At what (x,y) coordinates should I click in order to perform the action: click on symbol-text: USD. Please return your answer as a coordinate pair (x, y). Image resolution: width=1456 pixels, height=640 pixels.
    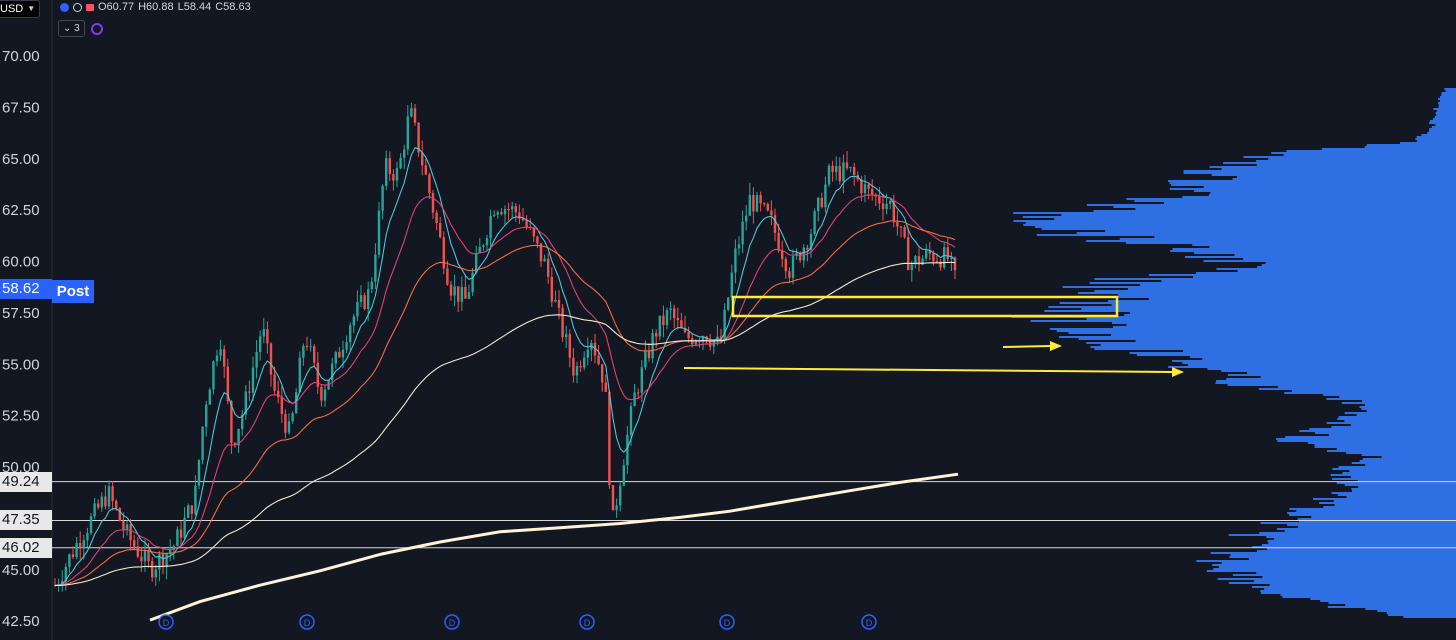
    Looking at the image, I should click on (12, 9).